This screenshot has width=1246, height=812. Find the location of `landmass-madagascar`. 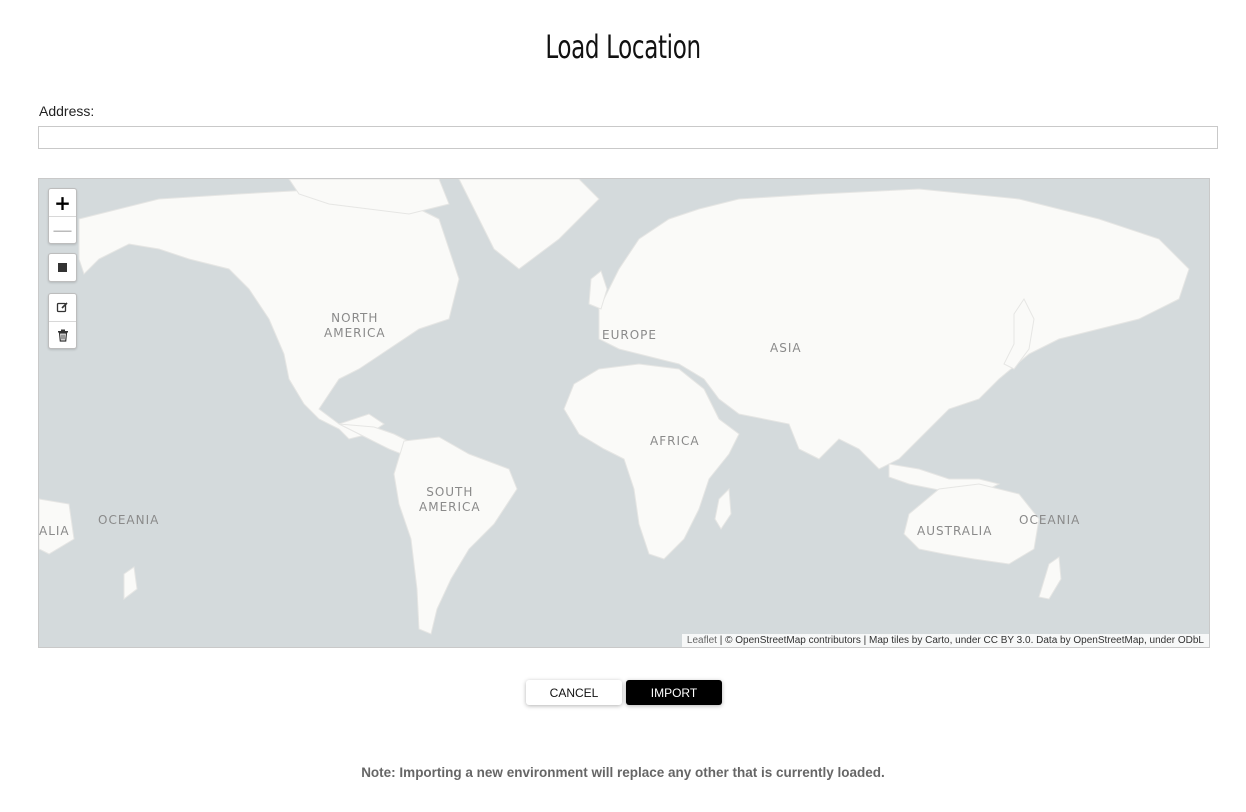

landmass-madagascar is located at coordinates (723, 508).